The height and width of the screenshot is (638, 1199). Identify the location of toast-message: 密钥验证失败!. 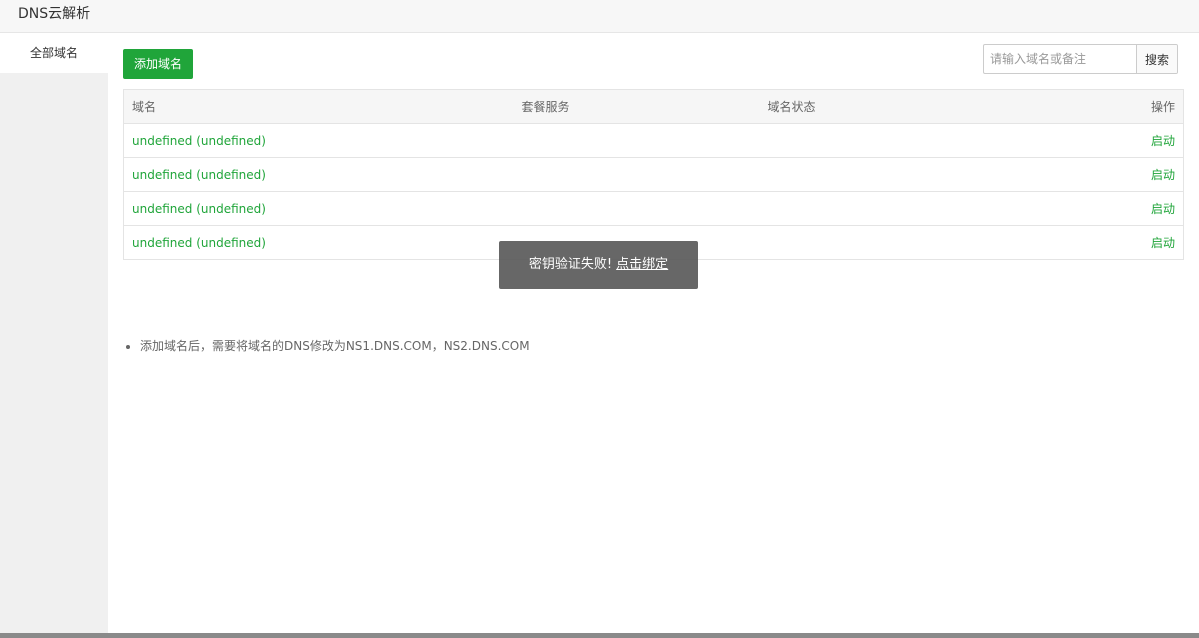
(570, 264).